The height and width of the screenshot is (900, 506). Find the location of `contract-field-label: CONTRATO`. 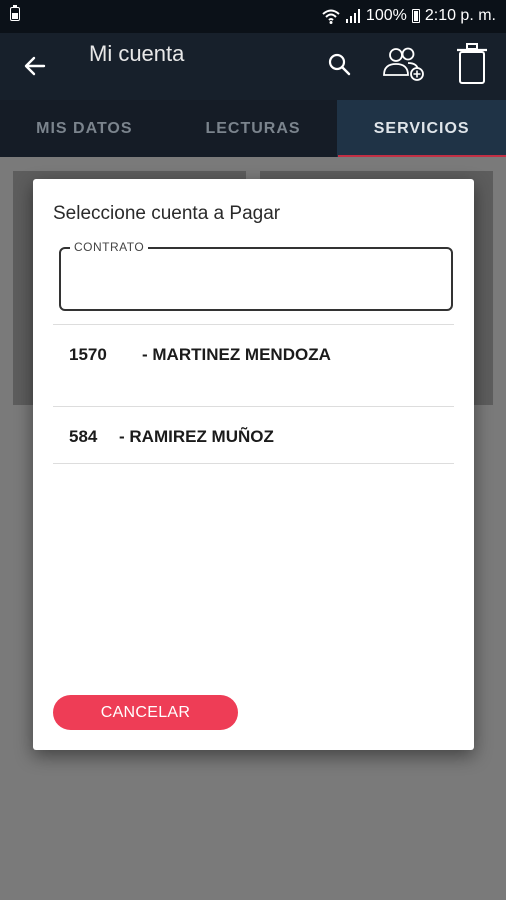

contract-field-label: CONTRATO is located at coordinates (109, 247).